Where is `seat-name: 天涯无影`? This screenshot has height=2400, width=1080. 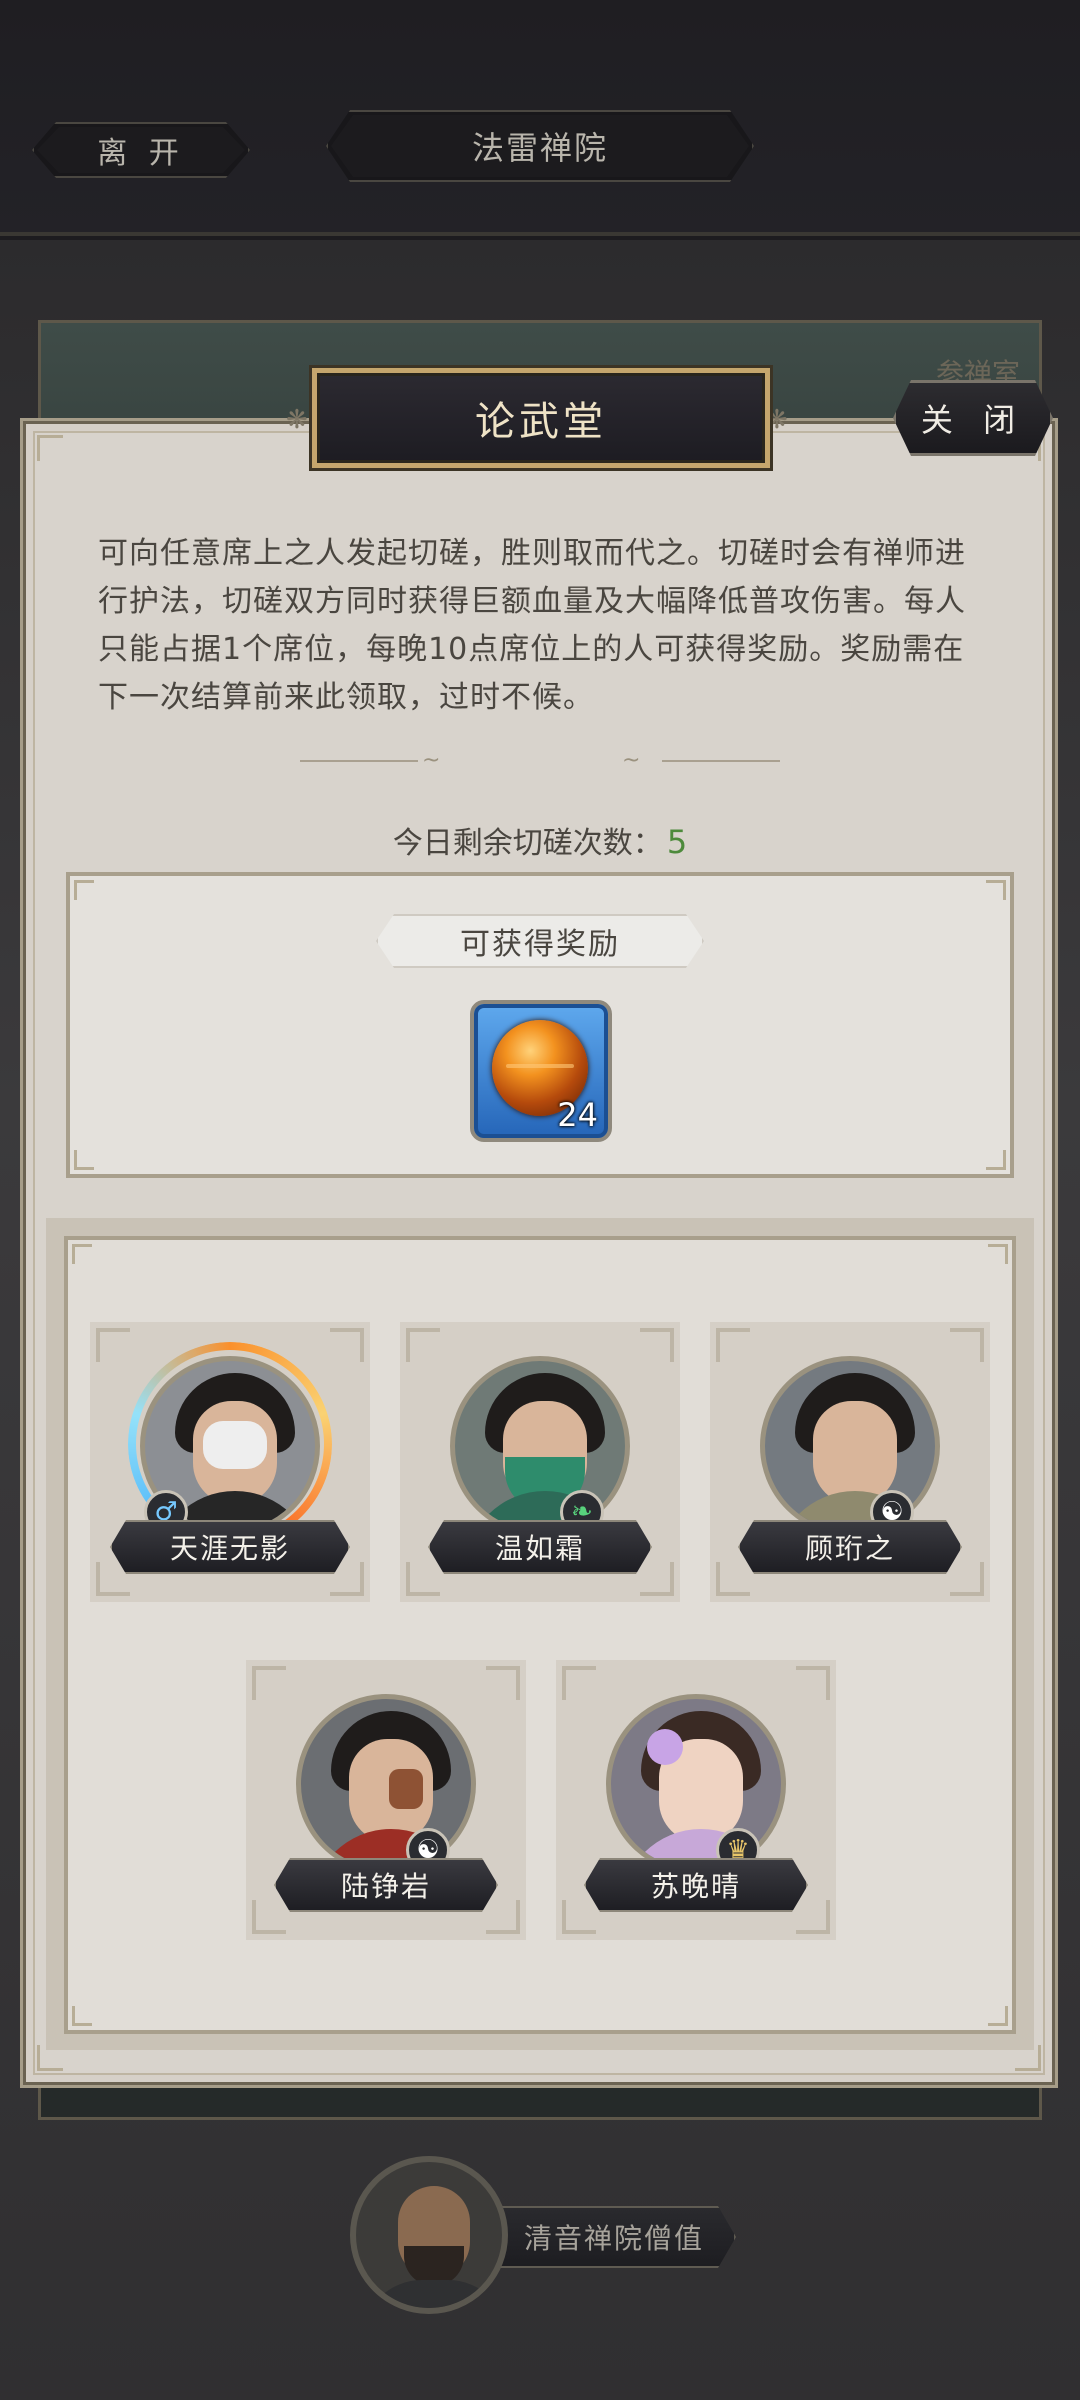
seat-name: 天涯无影 is located at coordinates (230, 1547).